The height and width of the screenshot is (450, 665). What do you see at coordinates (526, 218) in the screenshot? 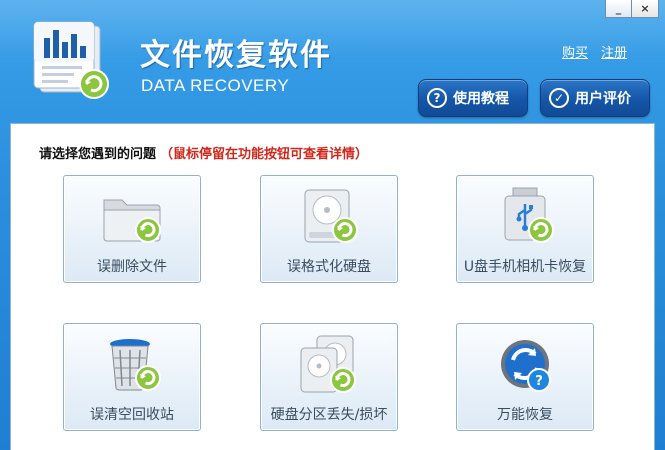
I see `usb-drive-recover-icon` at bounding box center [526, 218].